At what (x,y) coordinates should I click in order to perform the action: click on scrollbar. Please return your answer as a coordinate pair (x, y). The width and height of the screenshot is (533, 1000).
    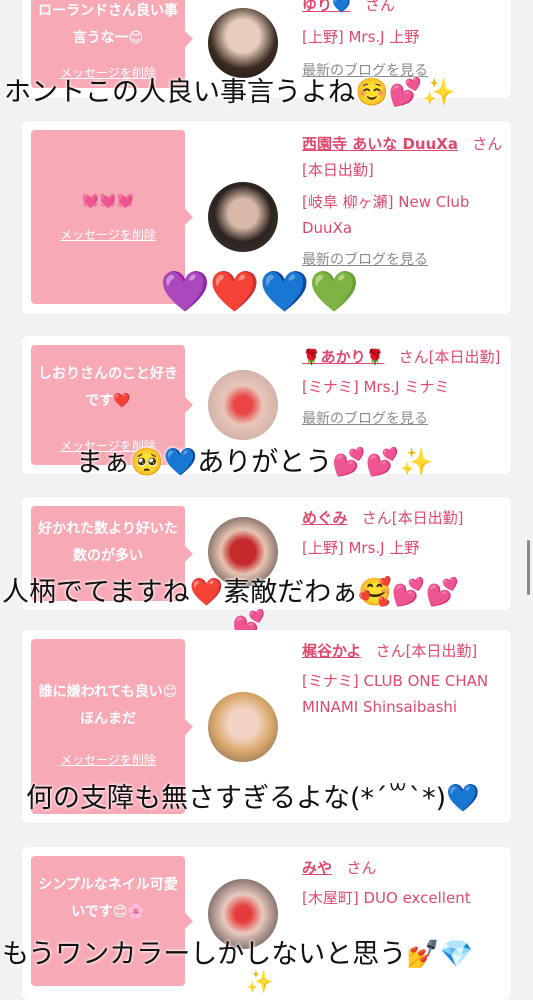
    Looking at the image, I should click on (528, 567).